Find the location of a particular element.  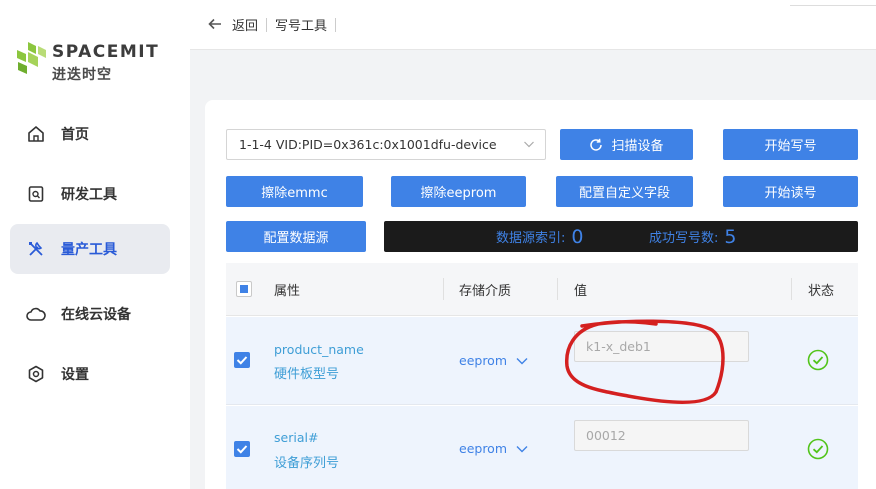

value-input: 00012 is located at coordinates (661, 435).